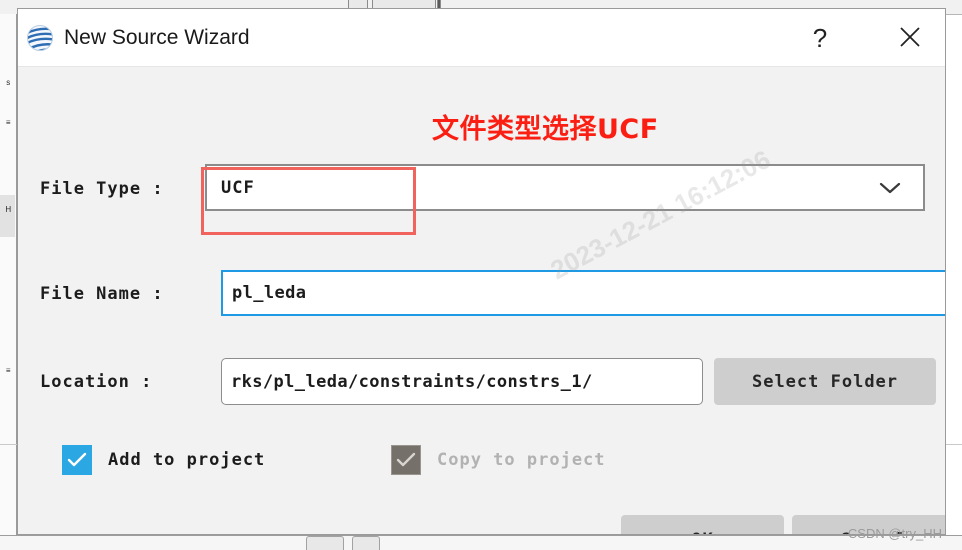  I want to click on annotation-text: 文件类型选择UCF, so click(545, 129).